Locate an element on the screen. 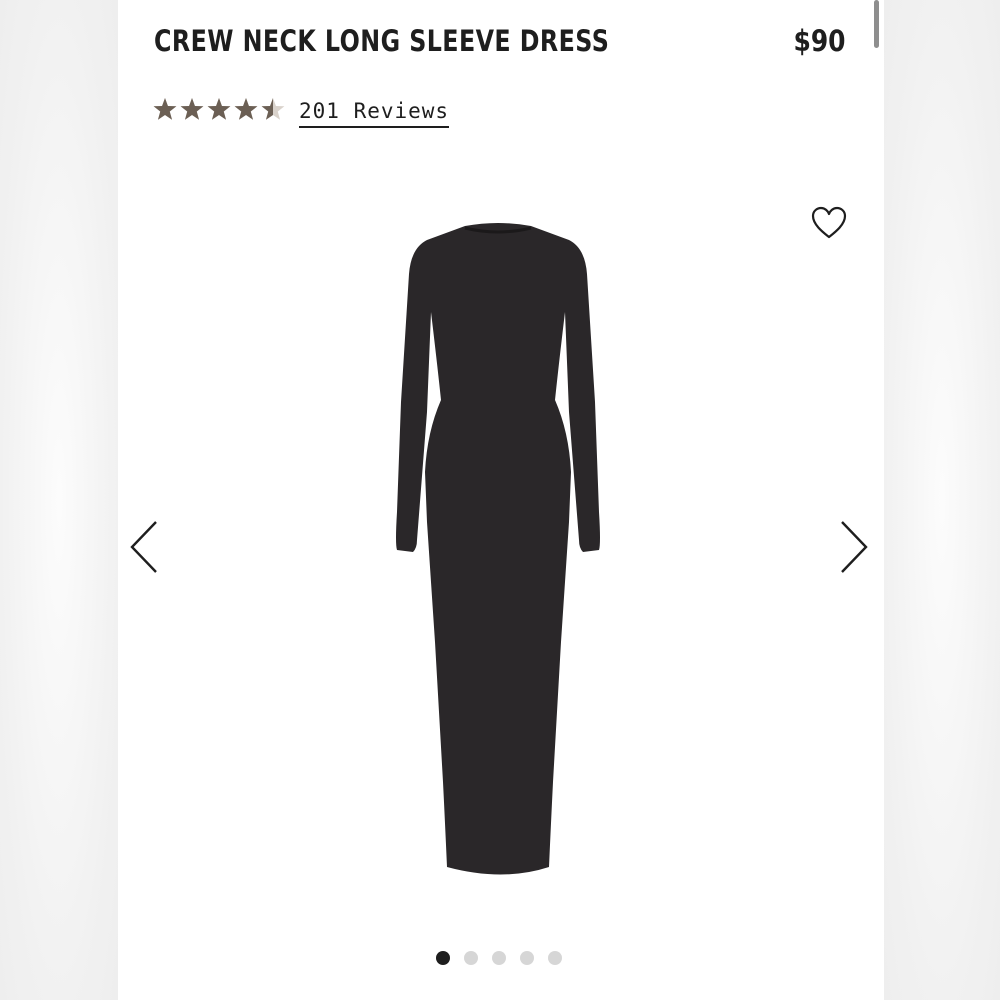 The image size is (1000, 1000). chevron-right-icon is located at coordinates (854, 547).